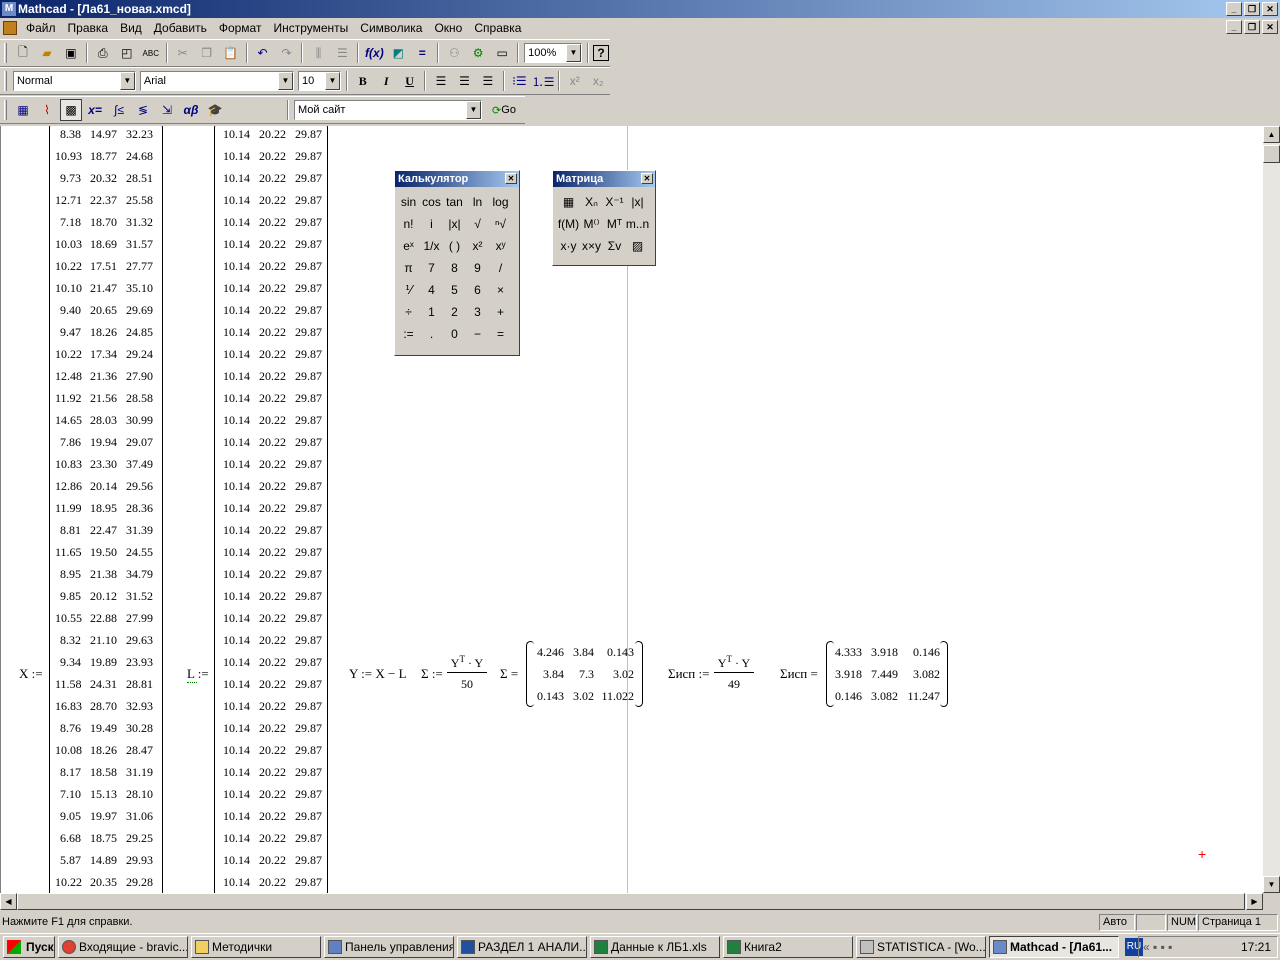  I want to click on calculator-key: ⅟, so click(408, 290).